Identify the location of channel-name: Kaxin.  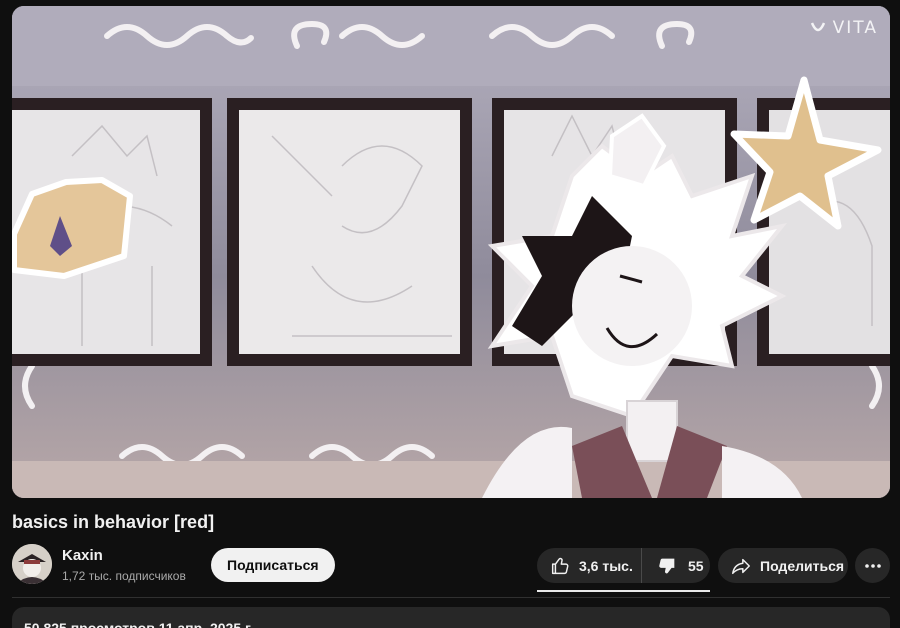
(82, 555).